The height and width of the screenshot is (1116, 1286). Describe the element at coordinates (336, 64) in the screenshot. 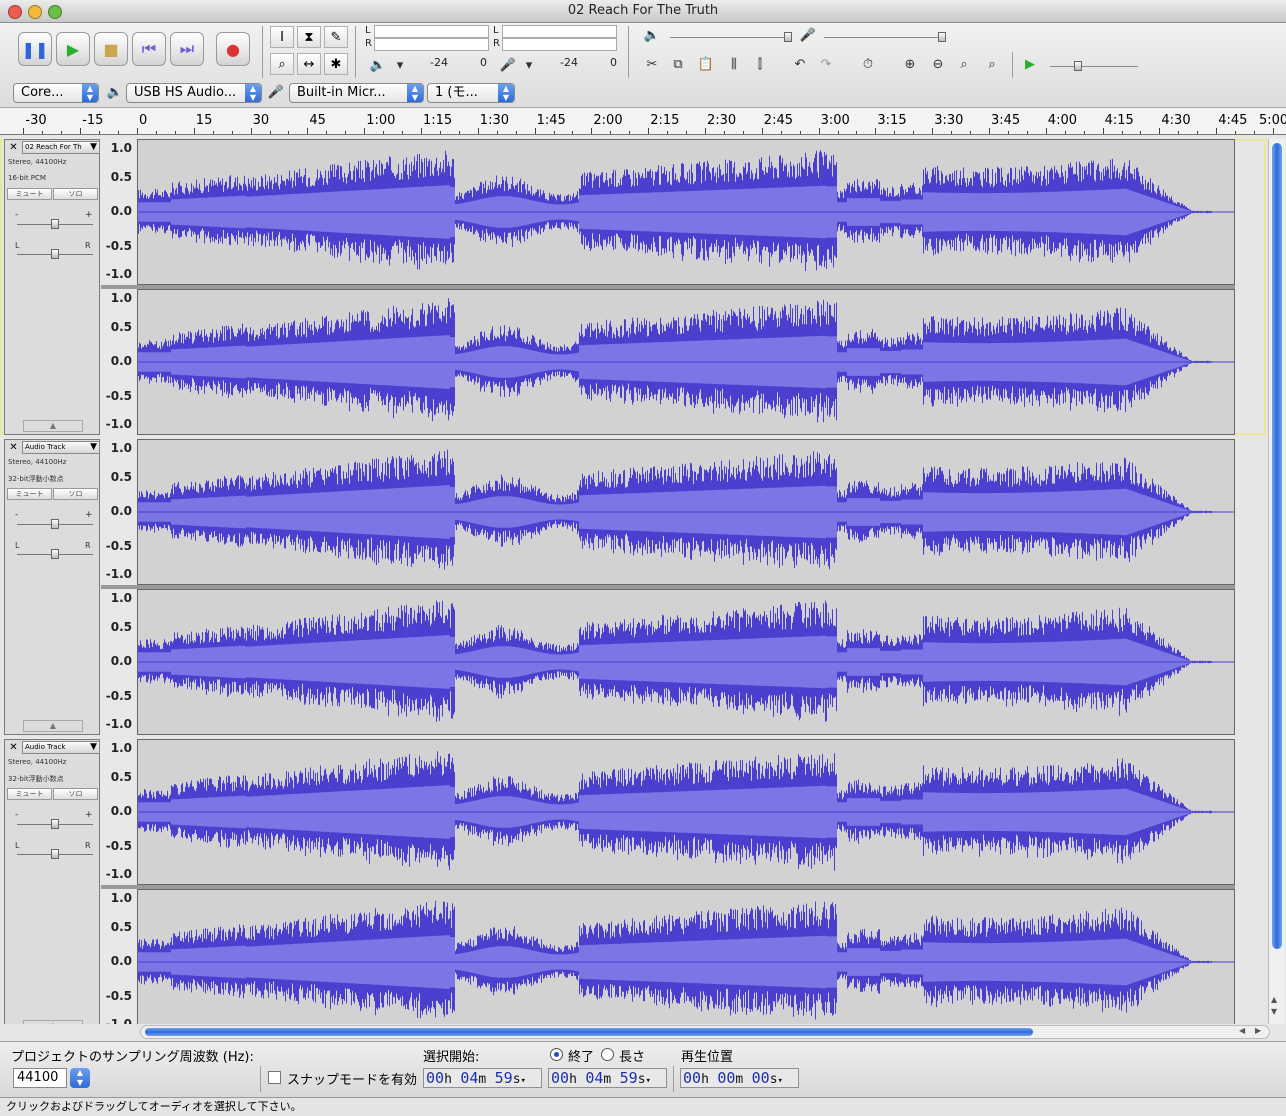

I see `multi-tool: ✱` at that location.